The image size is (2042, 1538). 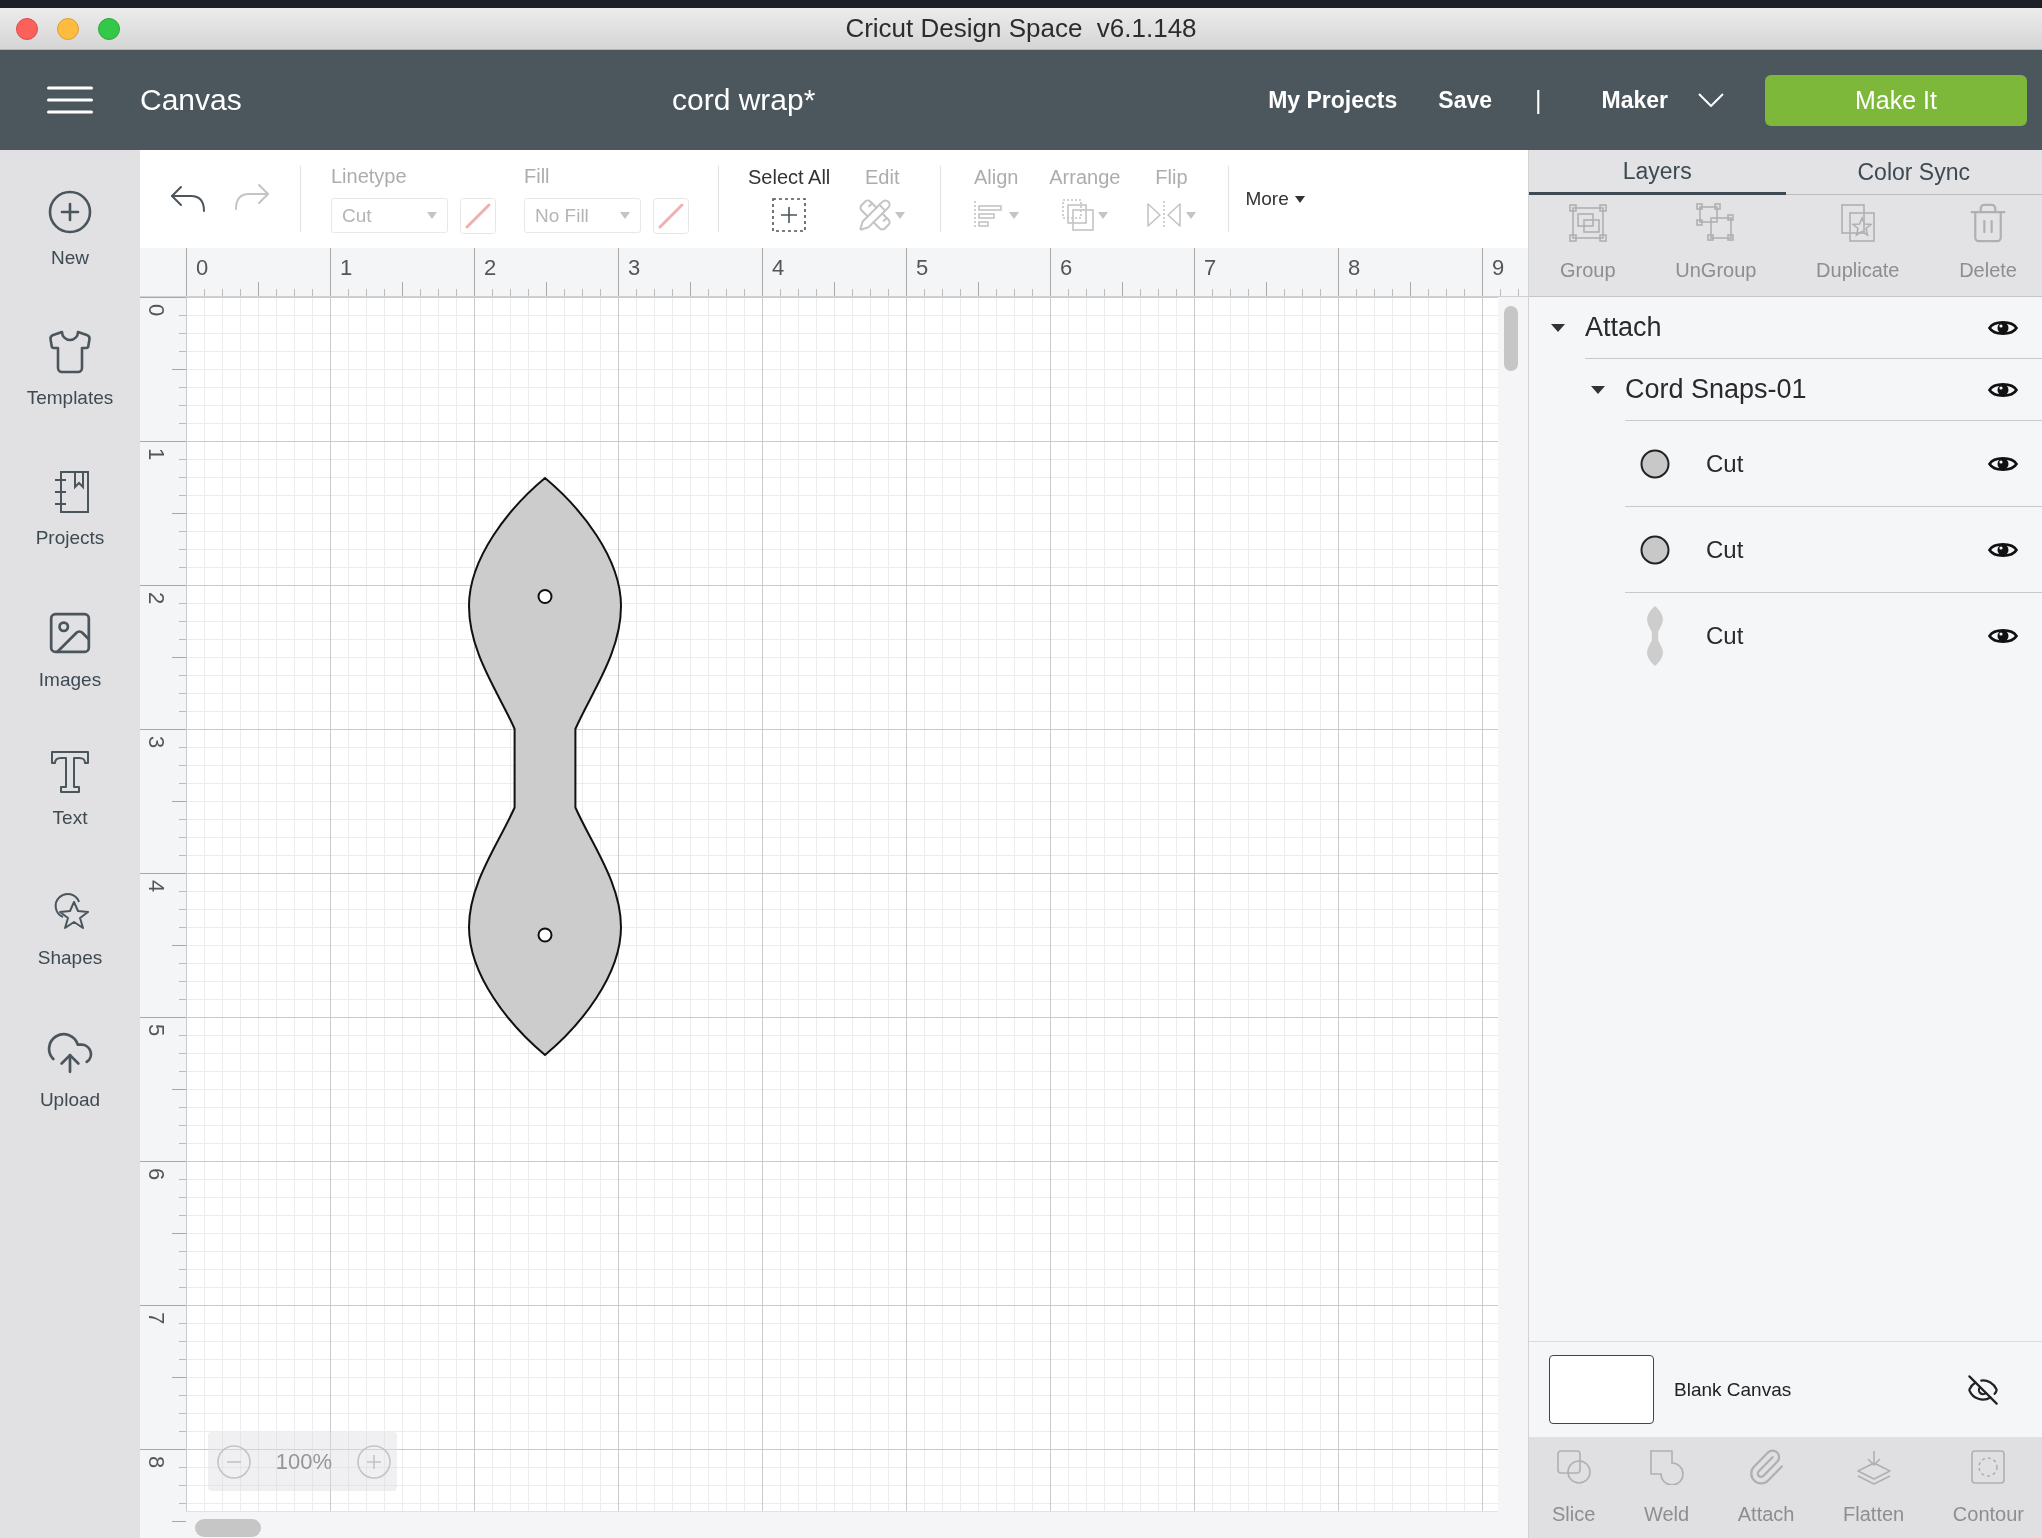 I want to click on upload-button: Upload, so click(x=70, y=1060).